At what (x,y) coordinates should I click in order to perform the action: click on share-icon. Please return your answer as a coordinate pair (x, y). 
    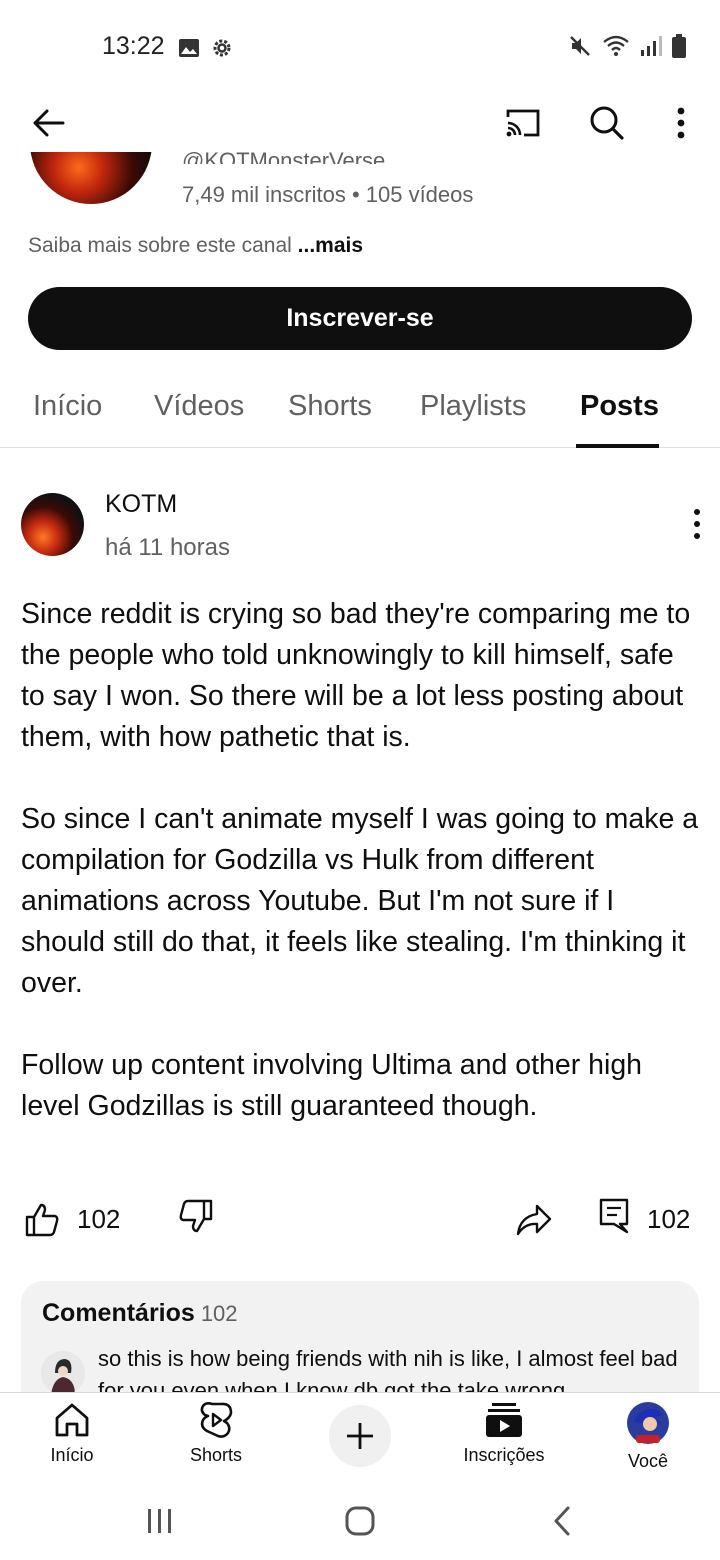
    Looking at the image, I should click on (534, 1220).